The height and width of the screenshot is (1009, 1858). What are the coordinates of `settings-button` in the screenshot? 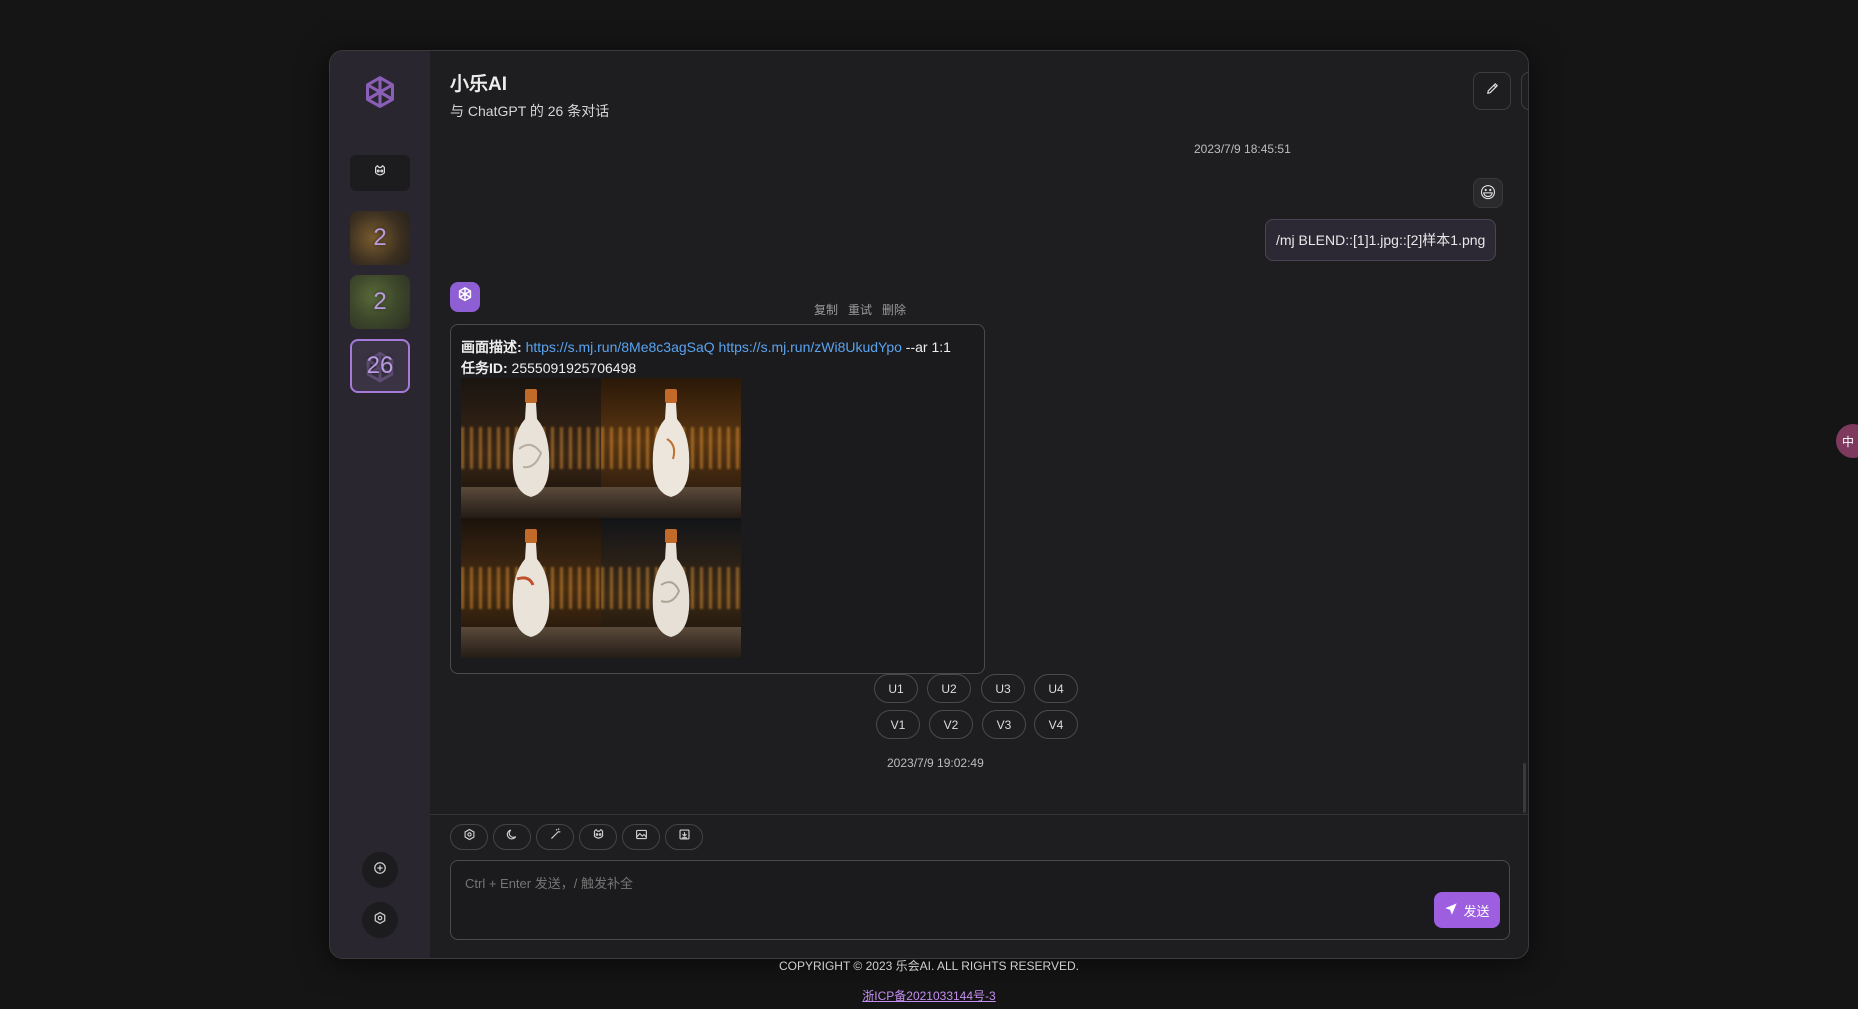 It's located at (380, 920).